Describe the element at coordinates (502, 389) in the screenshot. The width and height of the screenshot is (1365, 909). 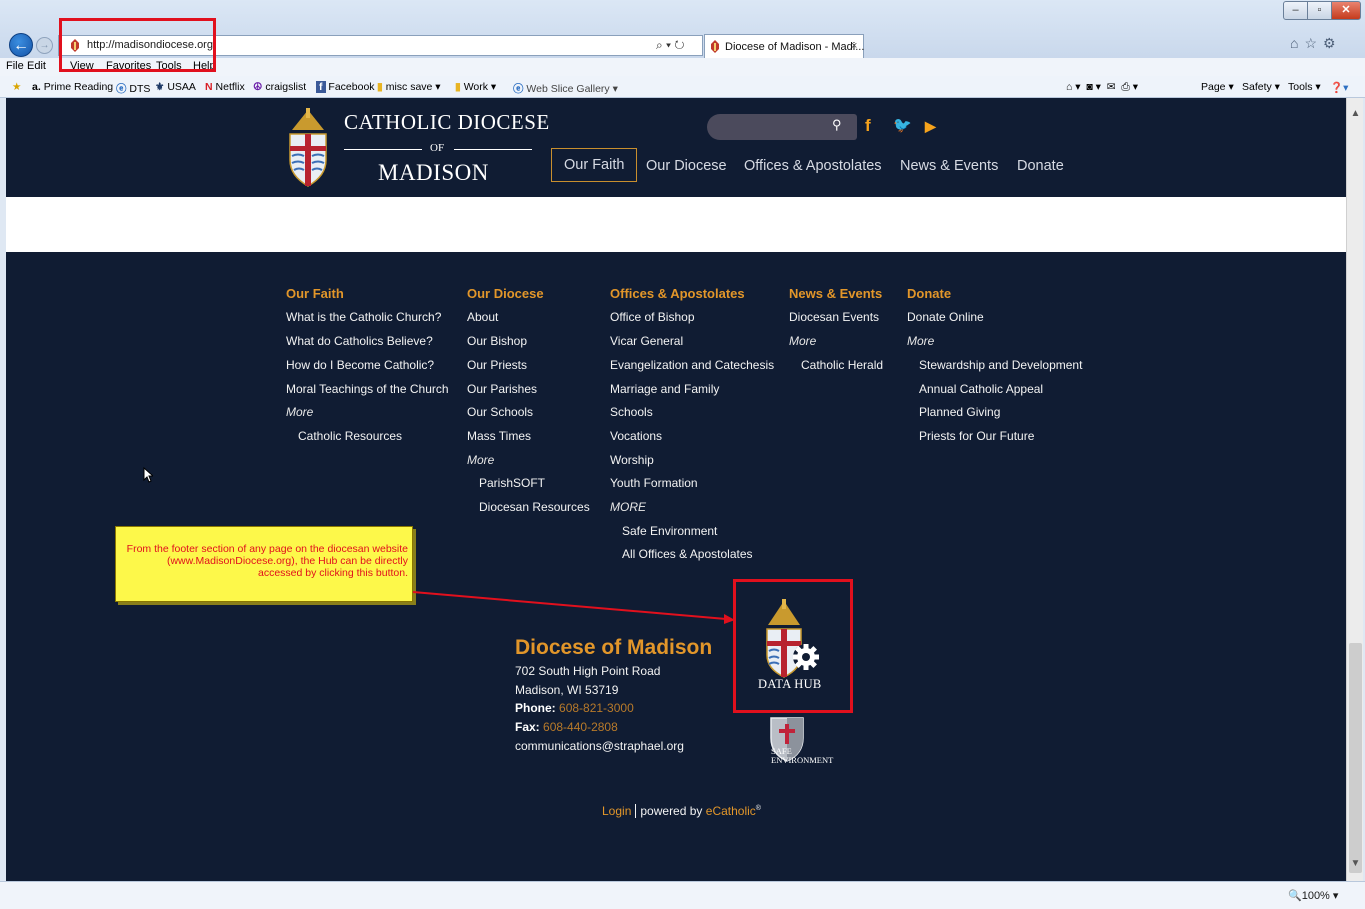
I see `footer-link: Our Parishes` at that location.